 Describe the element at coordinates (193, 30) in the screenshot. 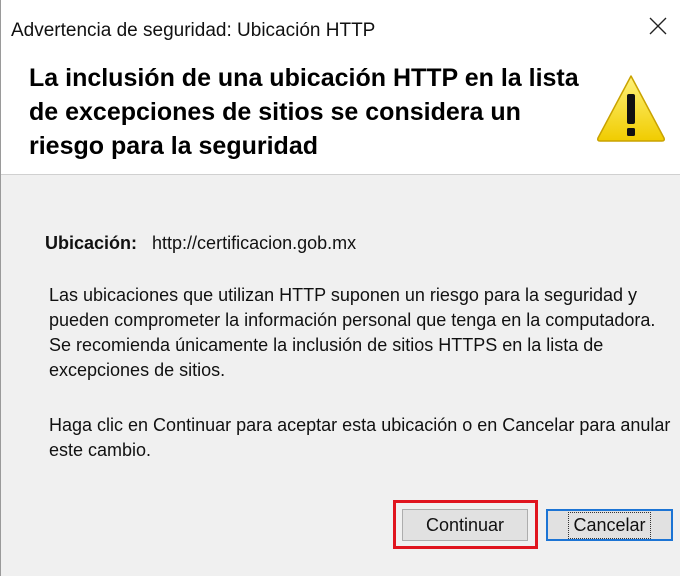

I see `window-title: Advertencia de seguridad: Ubicación HTTP` at that location.